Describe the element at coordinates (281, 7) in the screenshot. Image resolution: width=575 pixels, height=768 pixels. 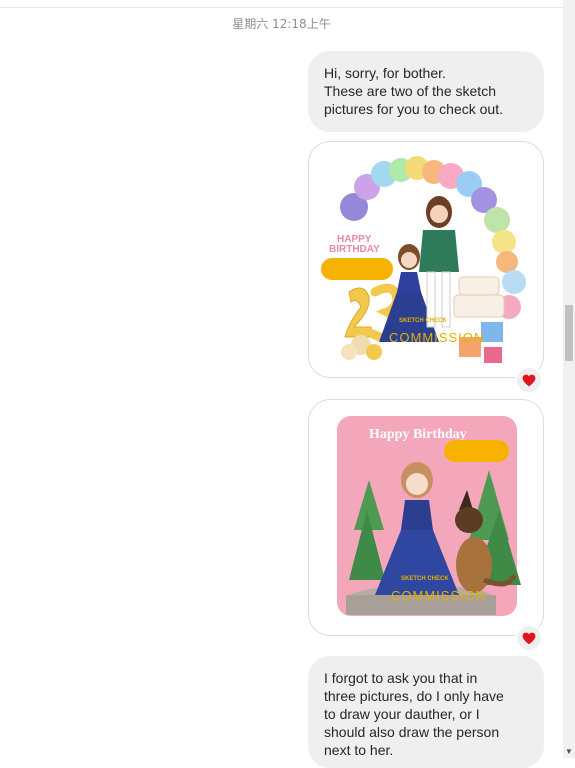
I see `top-divider` at that location.